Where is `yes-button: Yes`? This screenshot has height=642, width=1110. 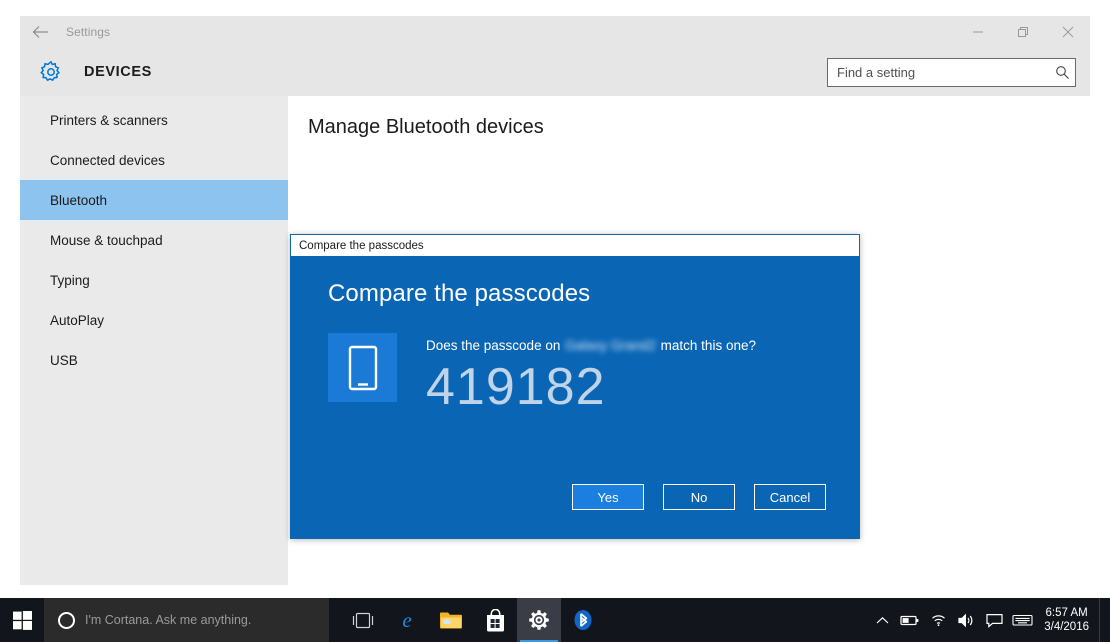
yes-button: Yes is located at coordinates (608, 497).